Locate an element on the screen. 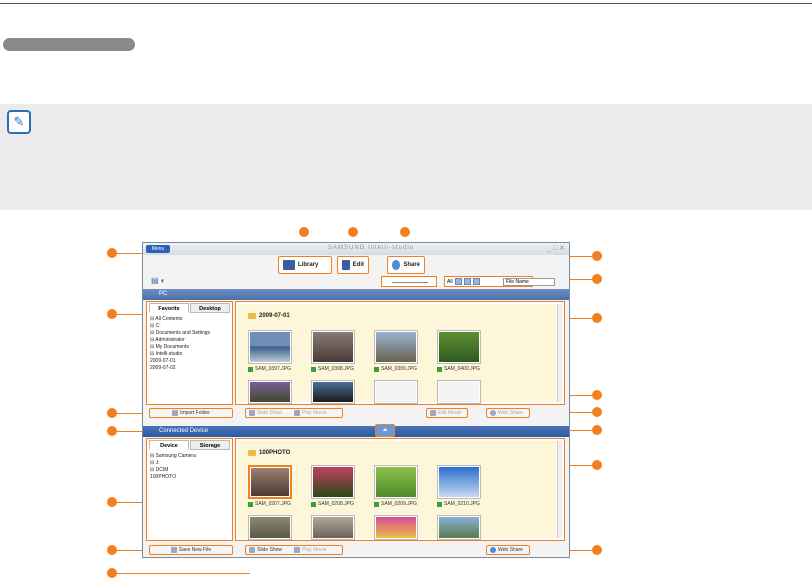 Image resolution: width=812 pixels, height=580 pixels. photo-filter-icon is located at coordinates (458, 281).